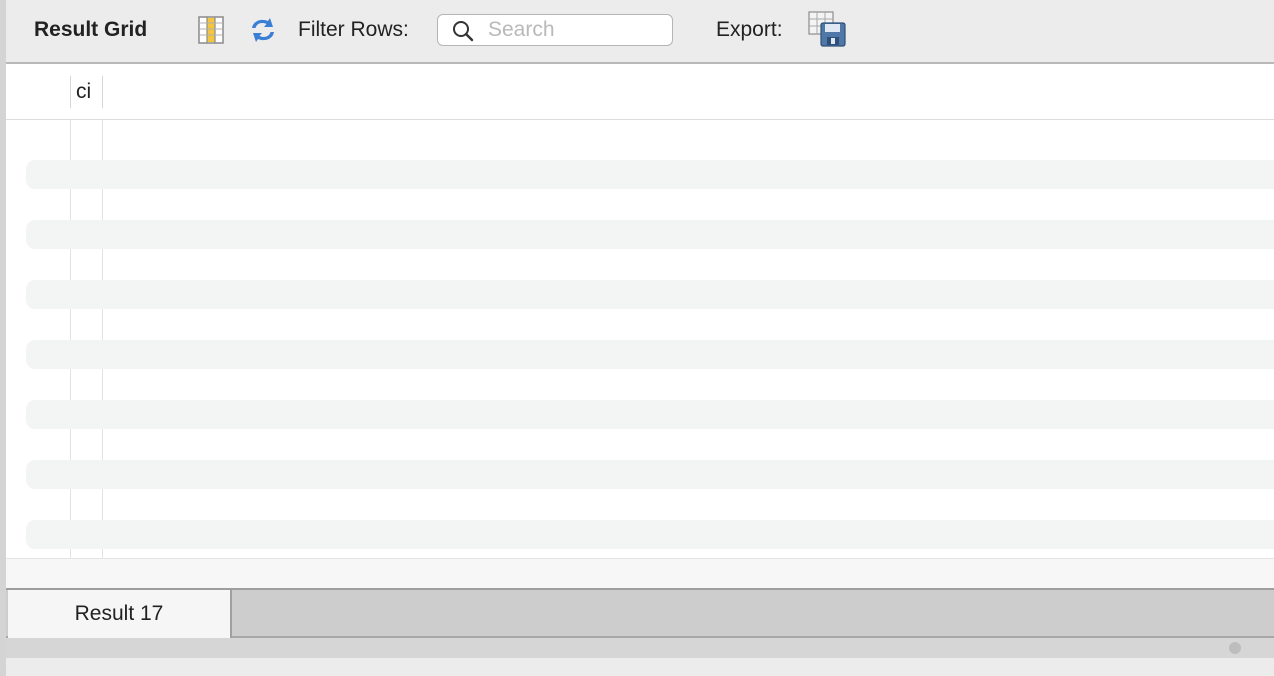 The height and width of the screenshot is (676, 1274). I want to click on grid-footer, so click(640, 573).